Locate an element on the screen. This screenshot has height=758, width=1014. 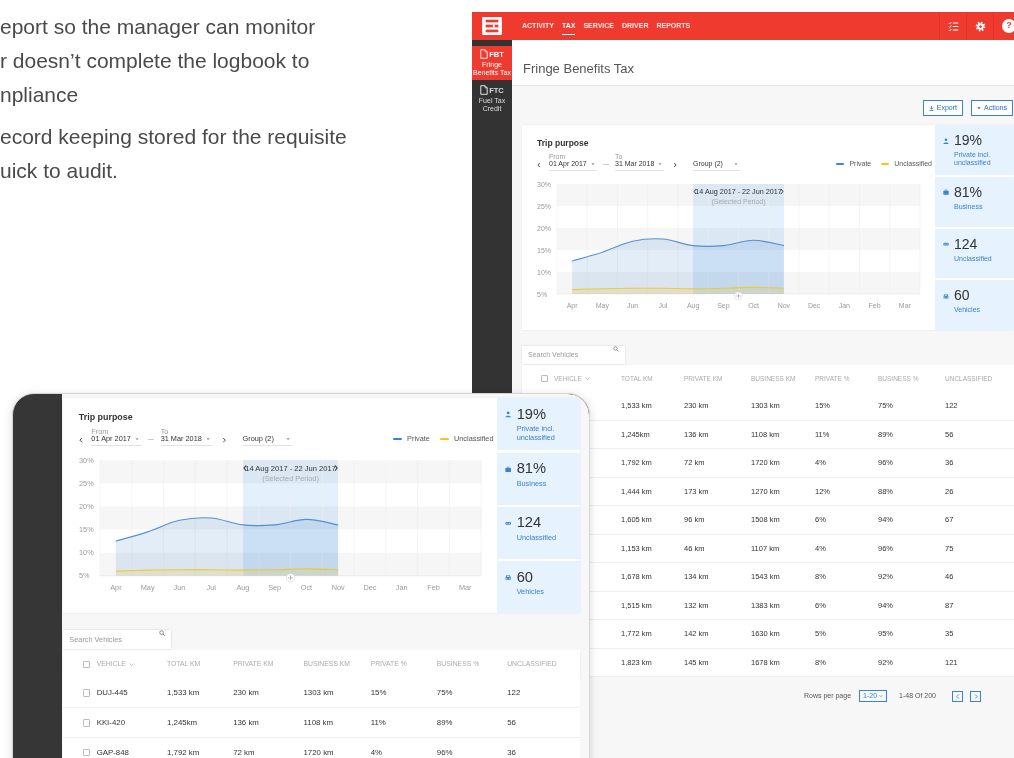
stat-label: Business is located at coordinates (532, 484).